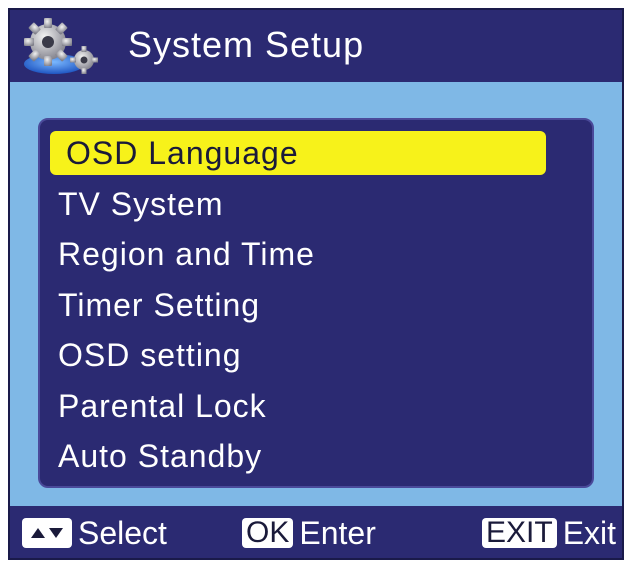  What do you see at coordinates (316, 355) in the screenshot?
I see `menu-item-osd-setting: OSD setting` at bounding box center [316, 355].